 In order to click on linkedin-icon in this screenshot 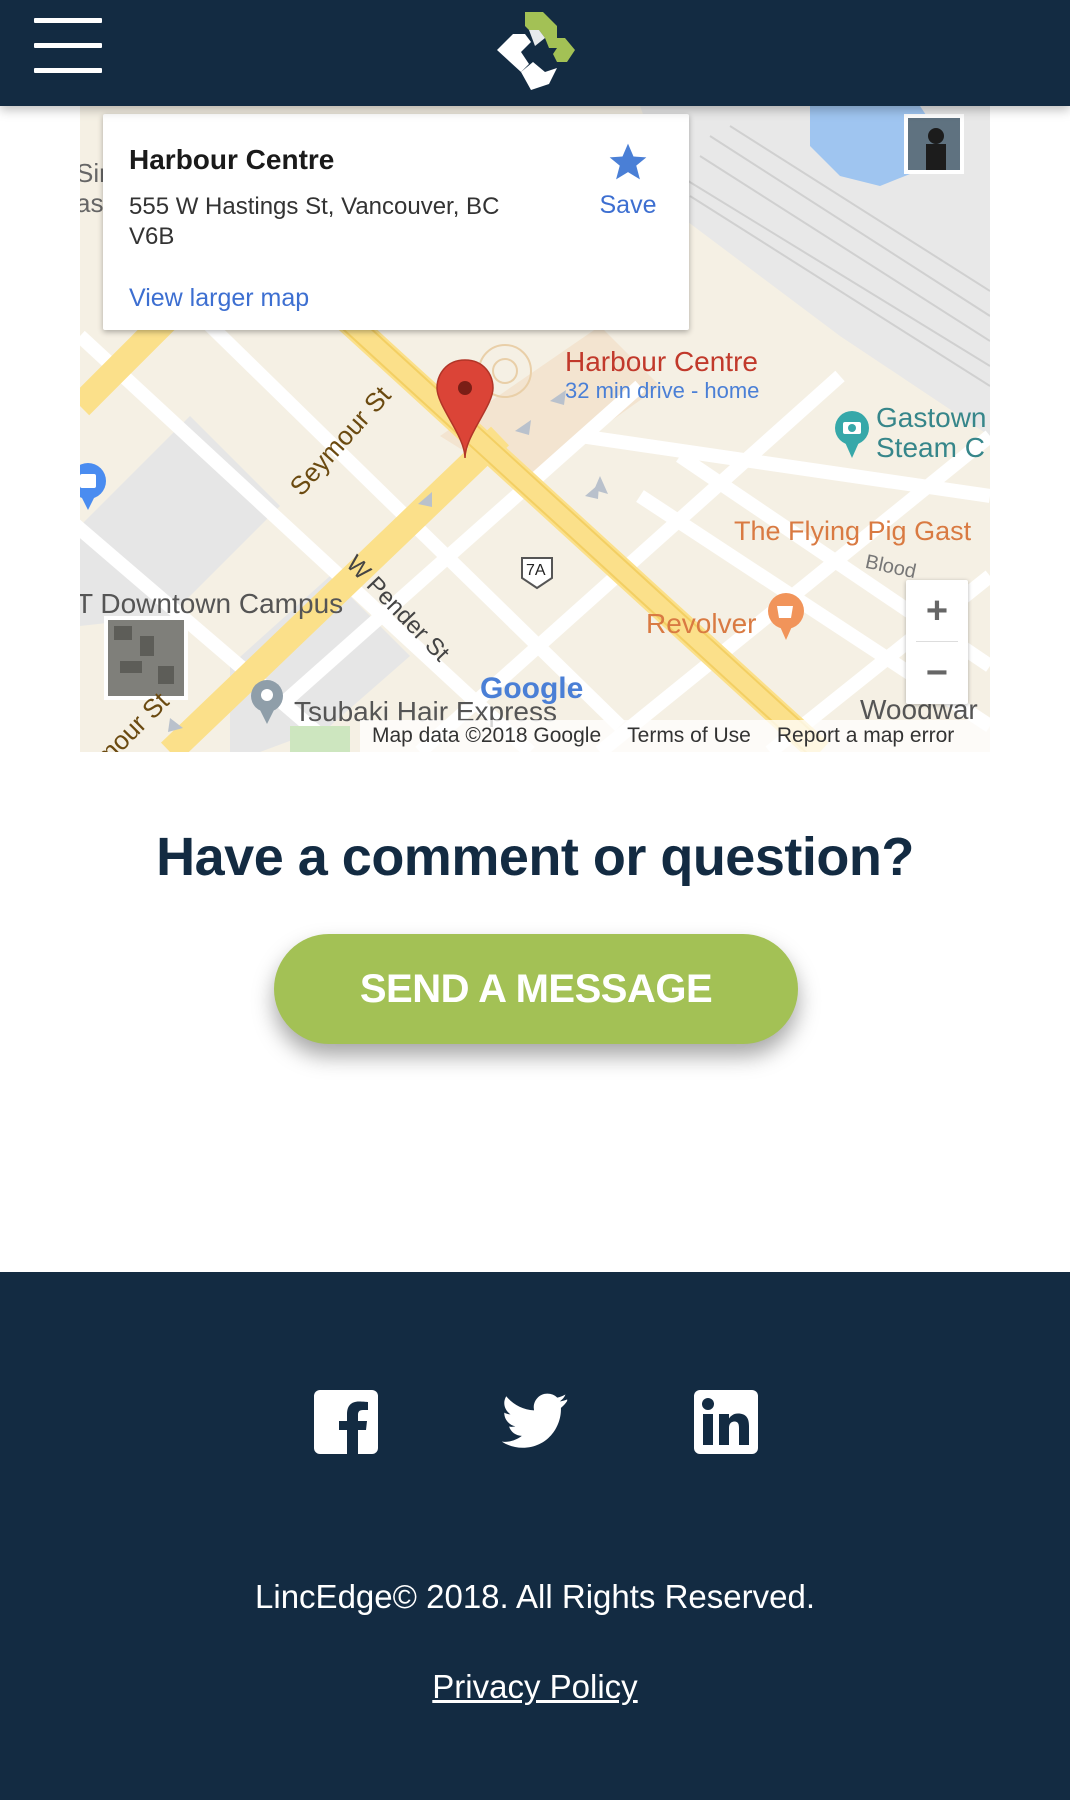, I will do `click(726, 1422)`.